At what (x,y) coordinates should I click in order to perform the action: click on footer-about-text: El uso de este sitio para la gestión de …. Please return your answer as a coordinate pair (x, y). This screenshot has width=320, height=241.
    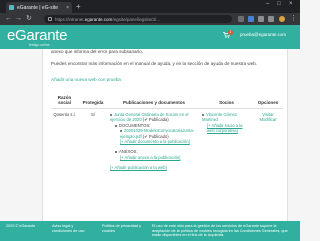
    Looking at the image, I should click on (220, 230).